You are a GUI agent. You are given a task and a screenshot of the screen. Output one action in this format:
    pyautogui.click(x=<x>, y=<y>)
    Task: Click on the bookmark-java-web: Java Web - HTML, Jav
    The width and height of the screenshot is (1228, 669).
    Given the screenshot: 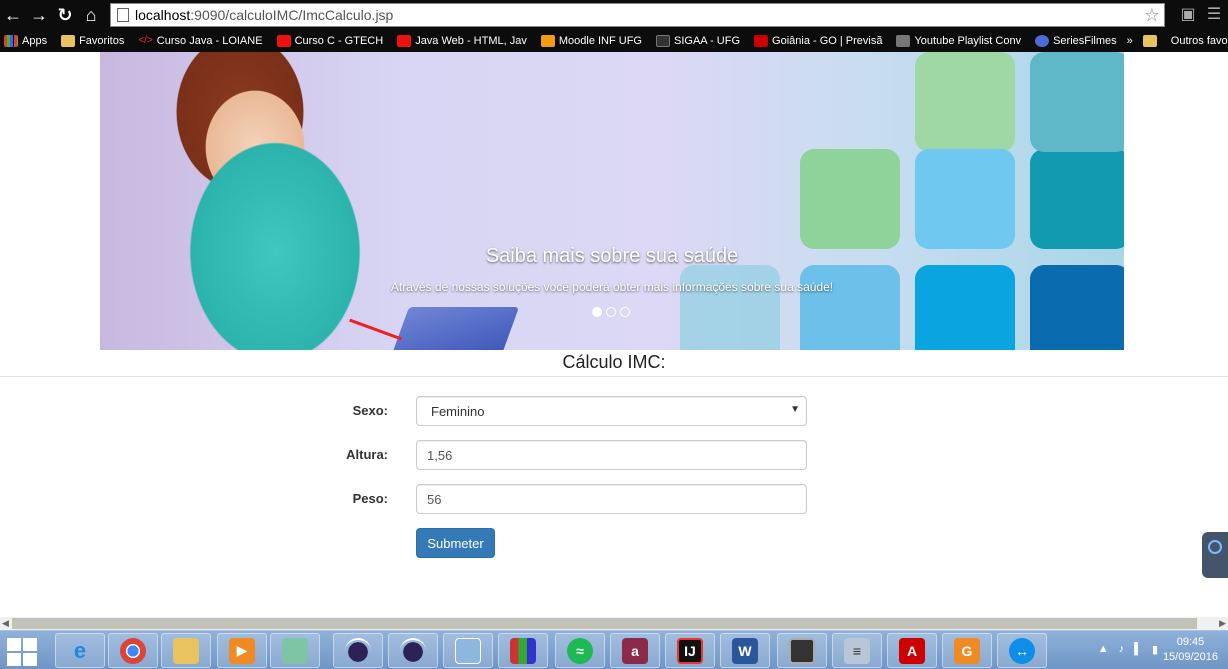 What is the action you would take?
    pyautogui.click(x=460, y=41)
    